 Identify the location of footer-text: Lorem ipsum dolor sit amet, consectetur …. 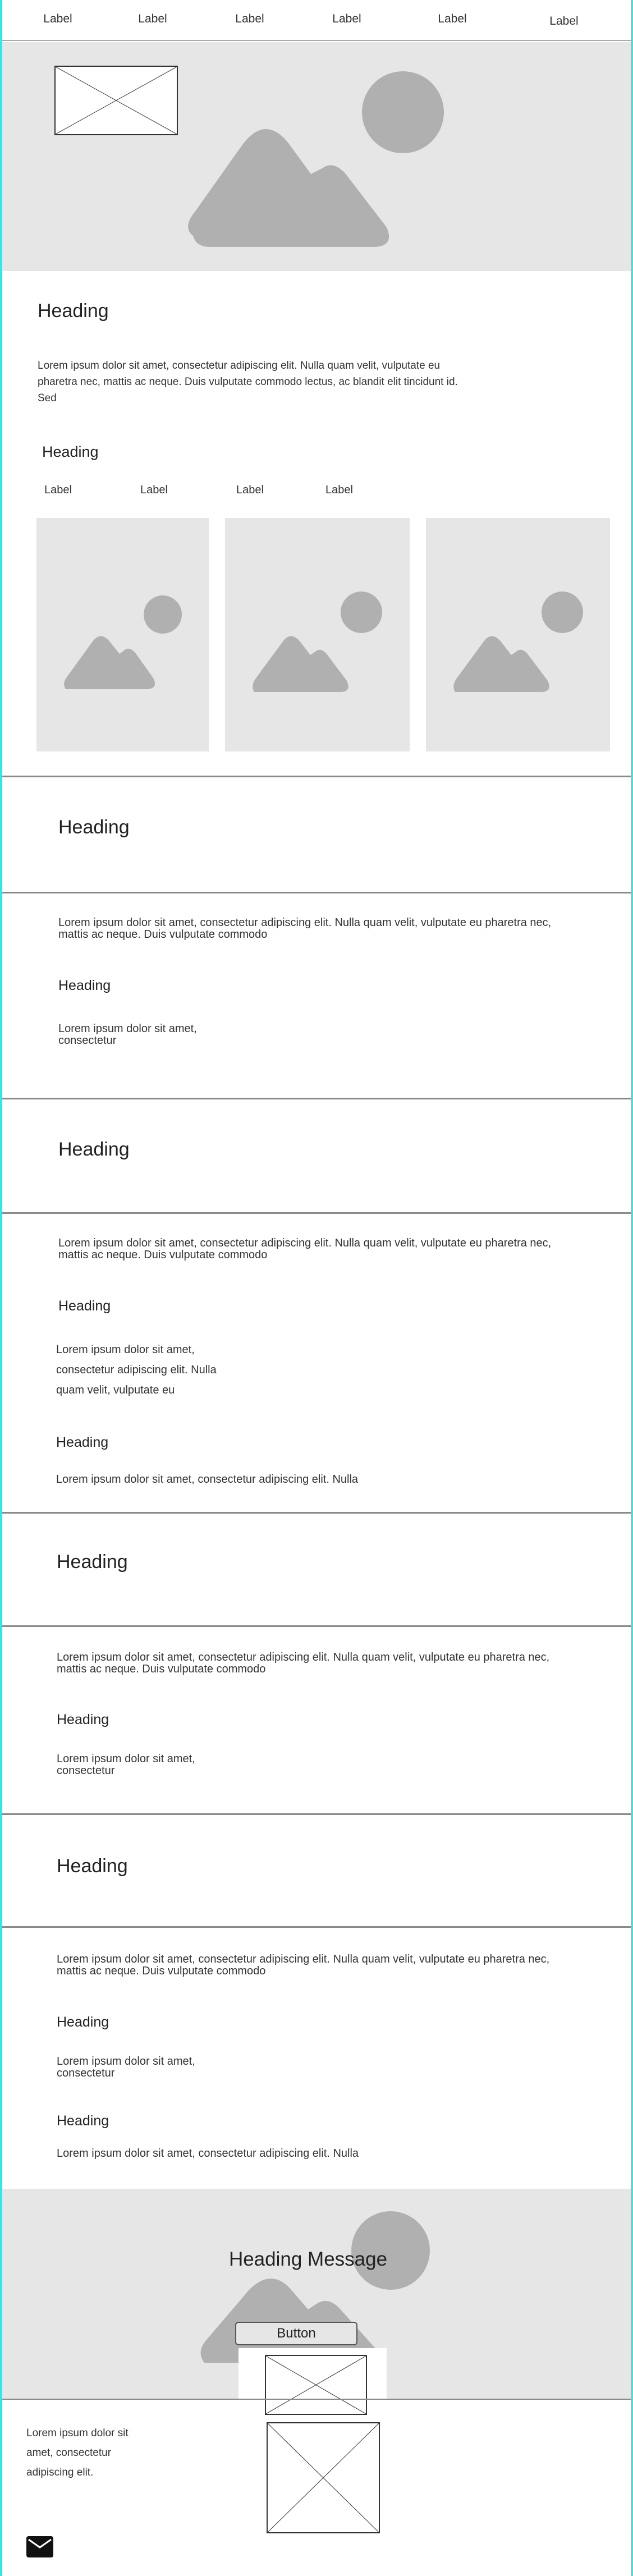
(77, 2452).